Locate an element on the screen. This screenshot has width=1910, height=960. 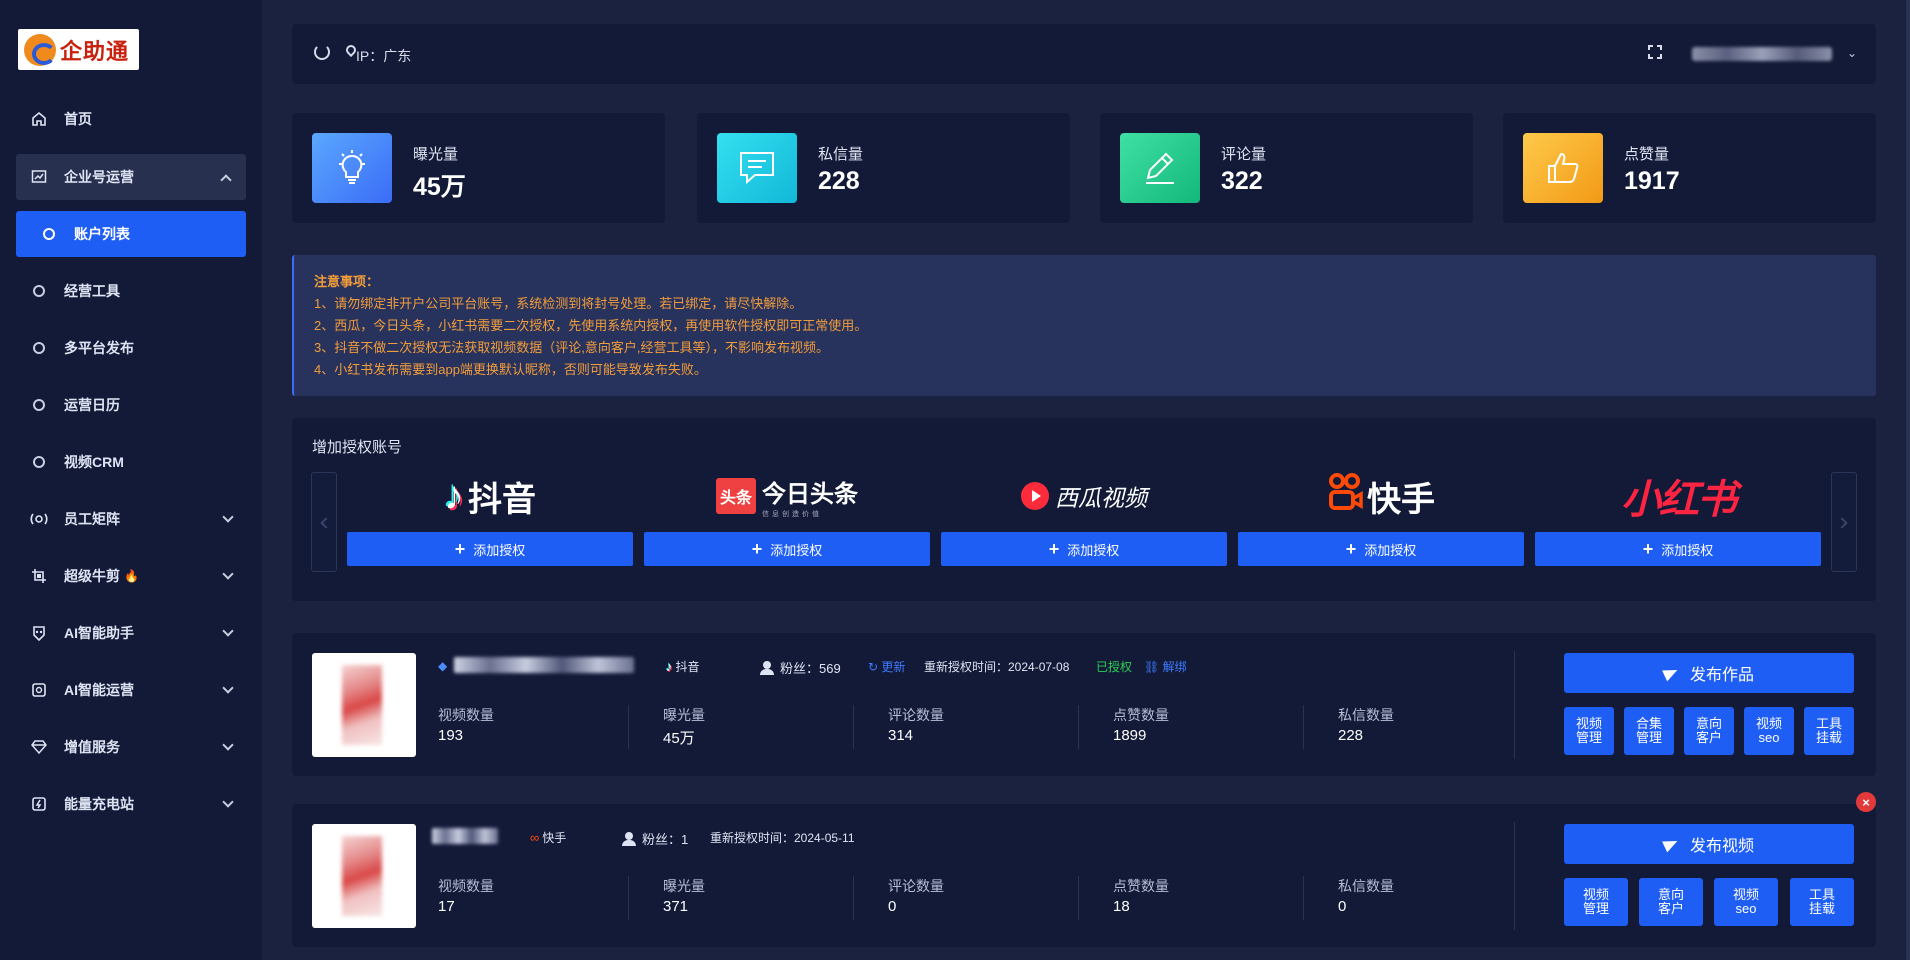
sidebar-item-ai-operation: AI智能运营 is located at coordinates (131, 690).